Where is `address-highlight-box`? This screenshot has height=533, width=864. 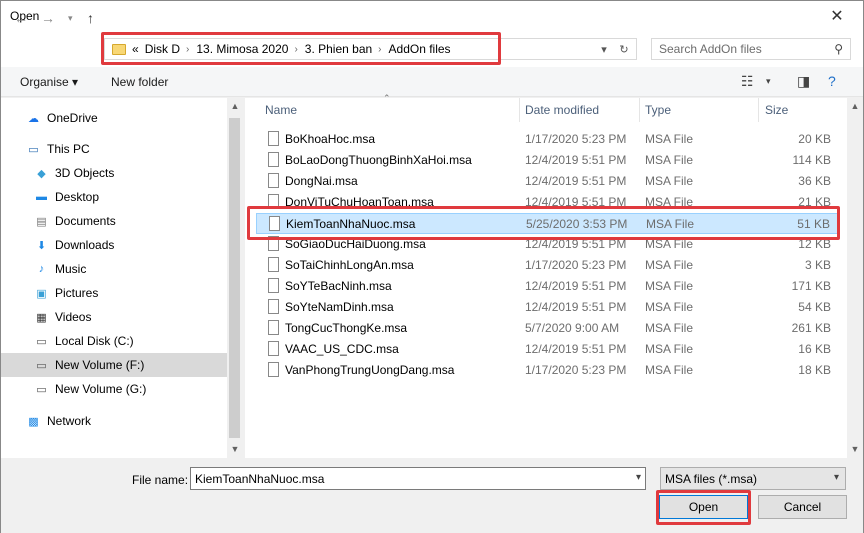 address-highlight-box is located at coordinates (301, 48).